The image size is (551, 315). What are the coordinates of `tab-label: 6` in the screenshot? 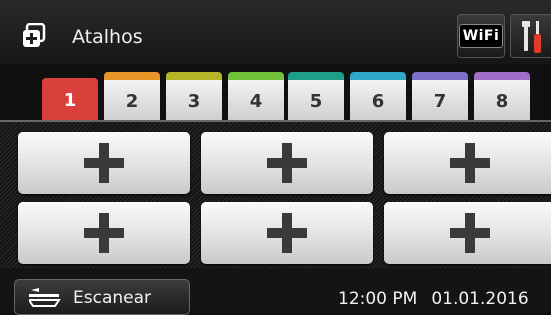 It's located at (378, 101).